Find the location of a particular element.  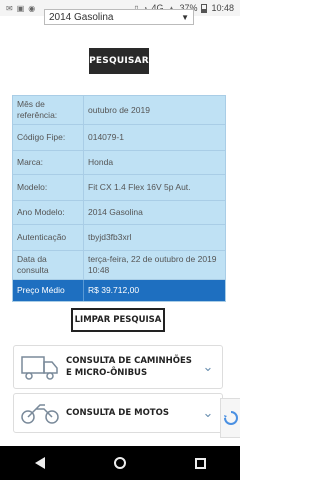

home-icon is located at coordinates (119, 463).